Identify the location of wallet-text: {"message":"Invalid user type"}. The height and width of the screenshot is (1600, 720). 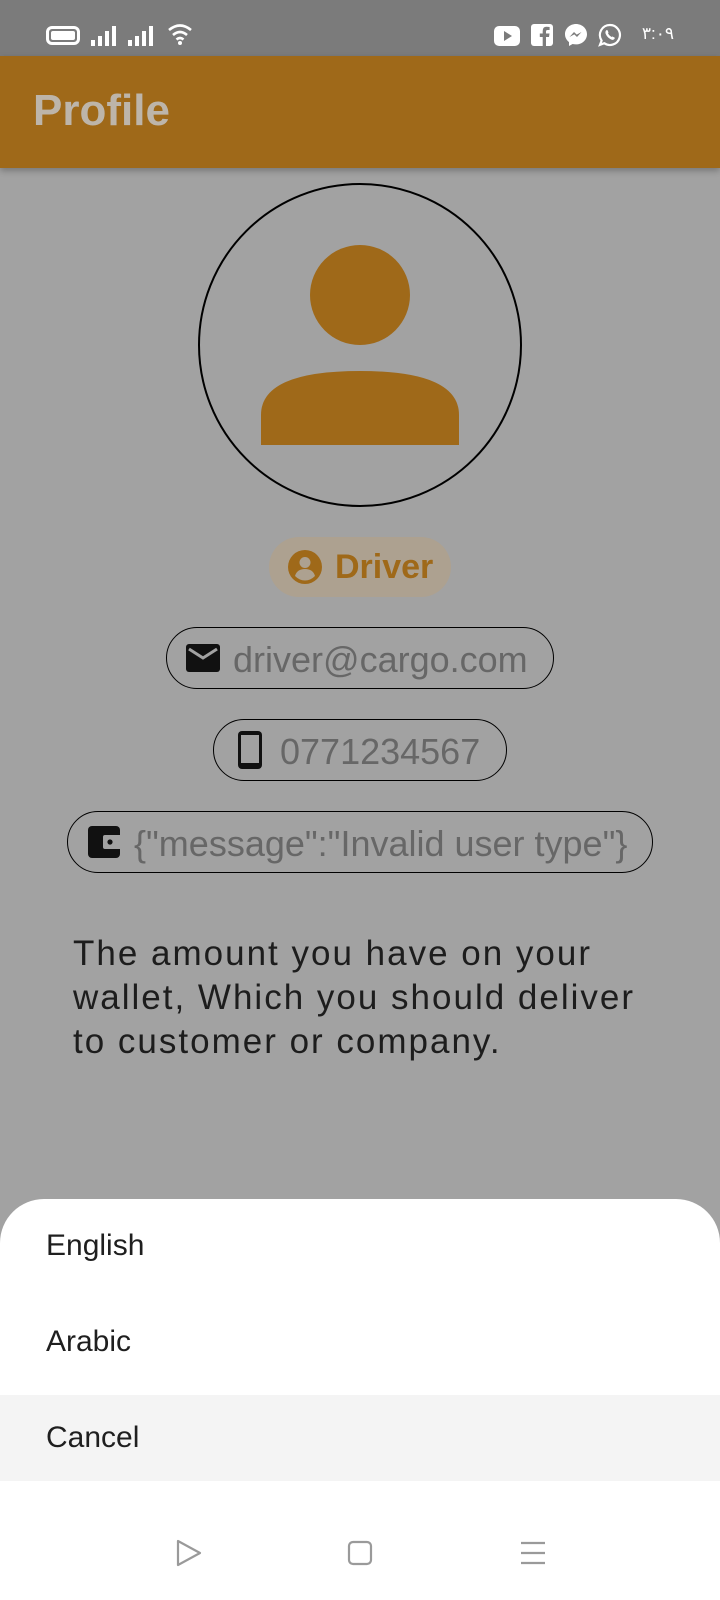
(381, 843).